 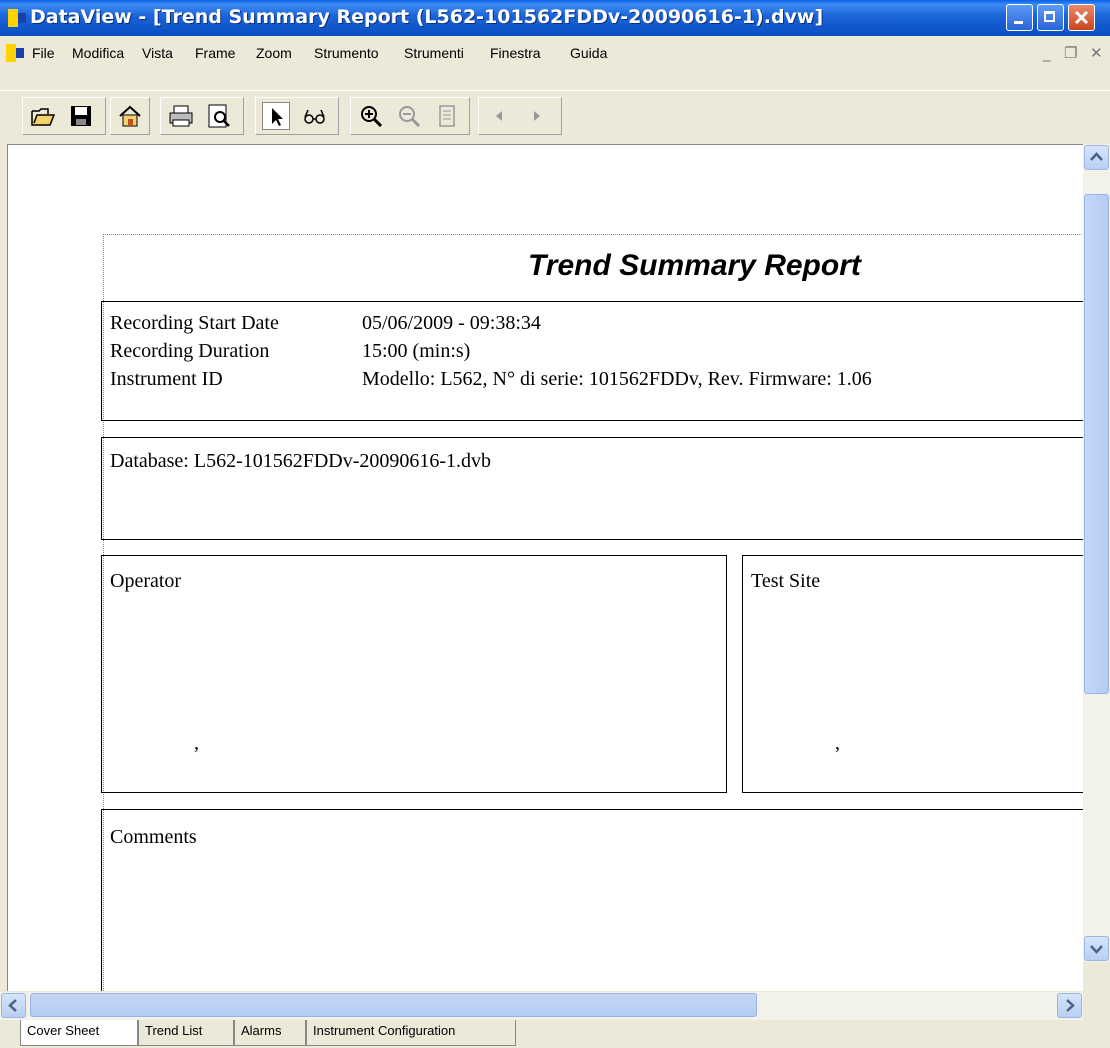 I want to click on mdi-restore-button: ❐, so click(x=1070, y=53).